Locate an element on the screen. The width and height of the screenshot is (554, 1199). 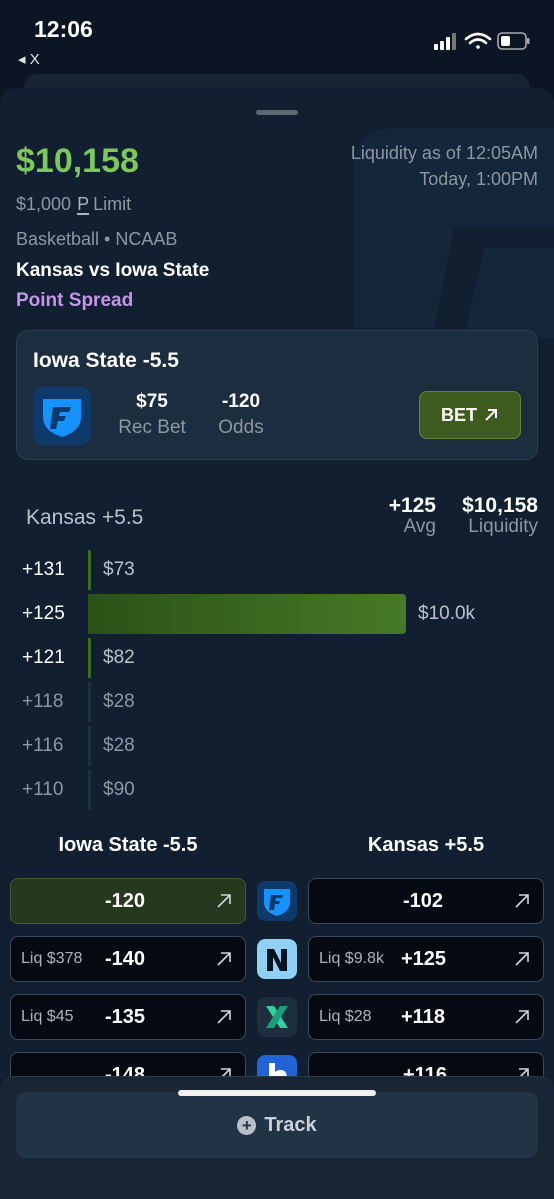
book-odds: -120 is located at coordinates (125, 901).